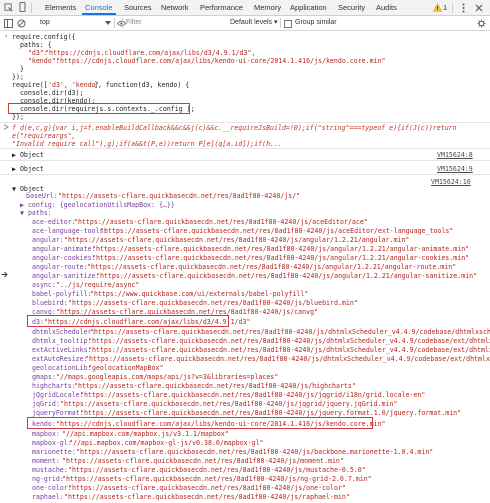  What do you see at coordinates (36, 213) in the screenshot?
I see `tree-key: ▼ paths:` at bounding box center [36, 213].